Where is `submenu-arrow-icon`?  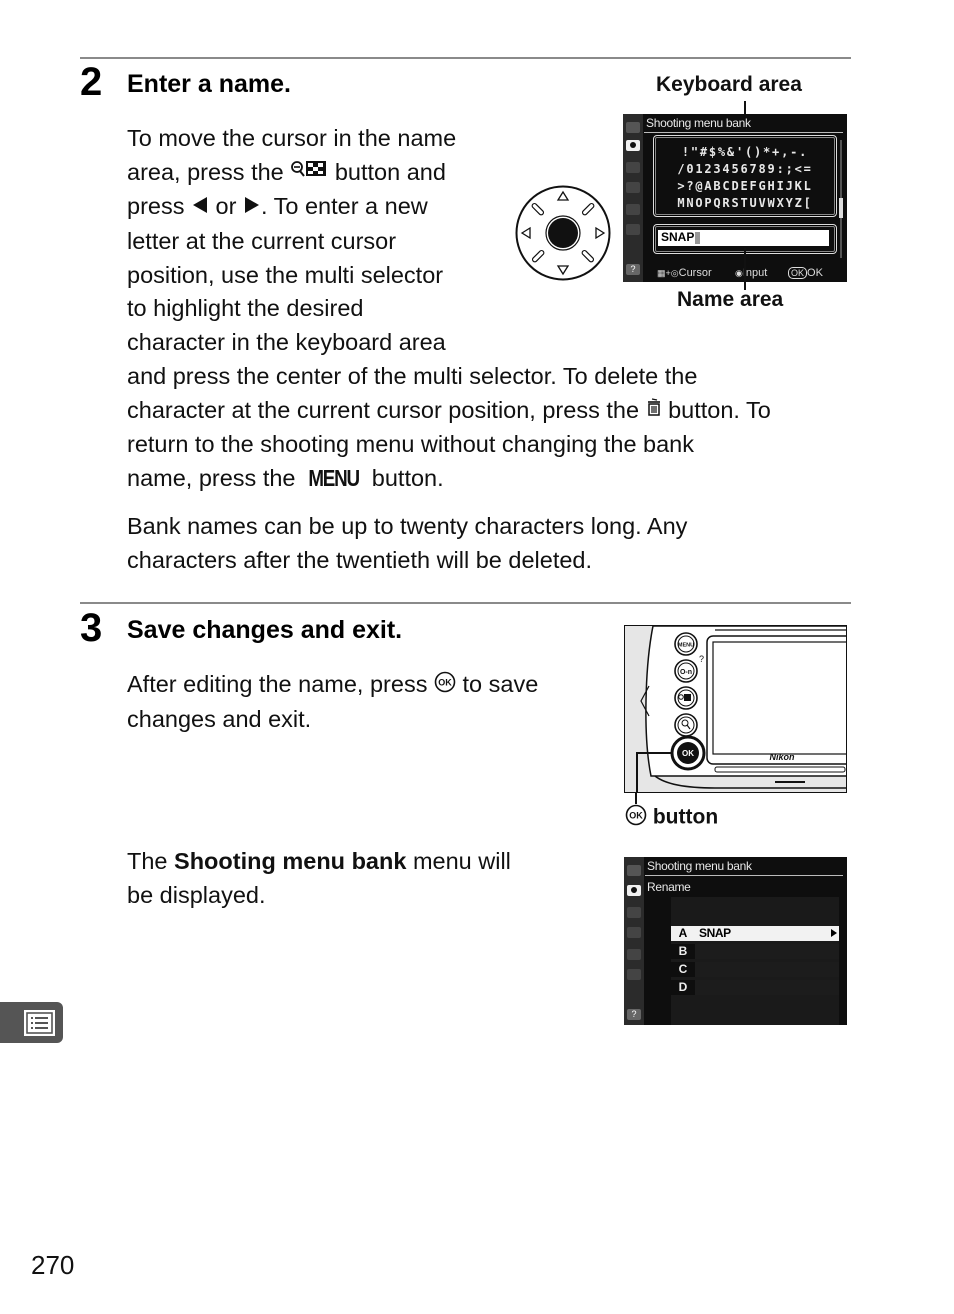 submenu-arrow-icon is located at coordinates (834, 933).